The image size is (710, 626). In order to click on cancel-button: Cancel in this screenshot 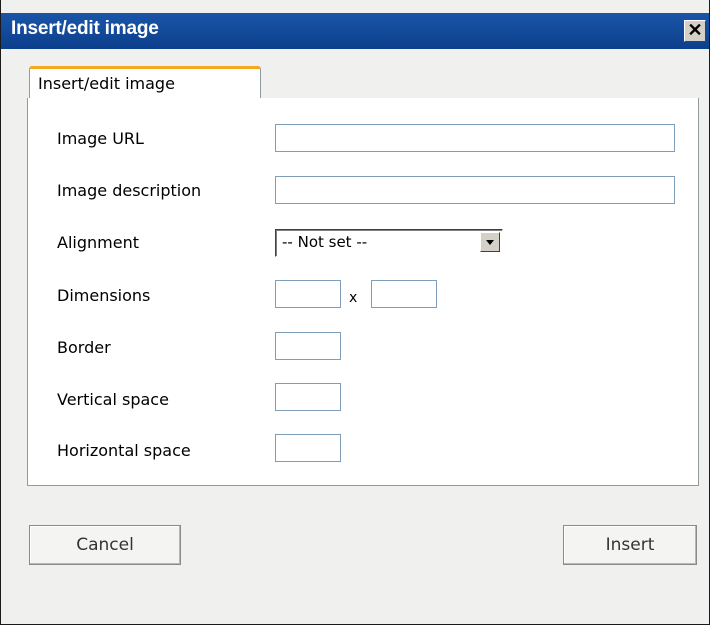, I will do `click(105, 545)`.